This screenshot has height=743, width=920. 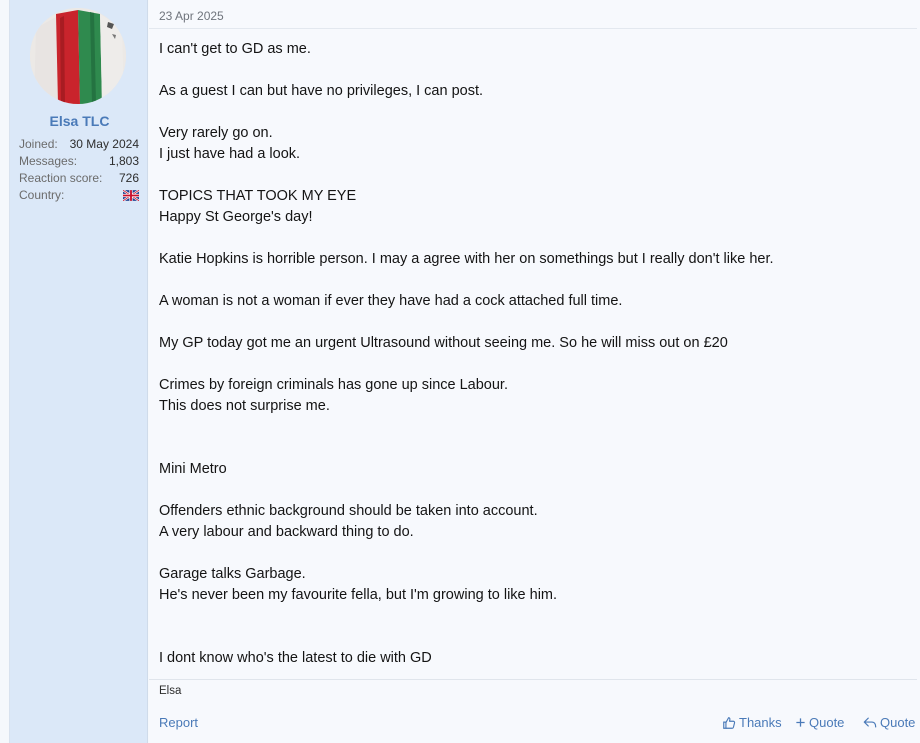 What do you see at coordinates (232, 574) in the screenshot?
I see `post-line: Garage talks Garbage.` at bounding box center [232, 574].